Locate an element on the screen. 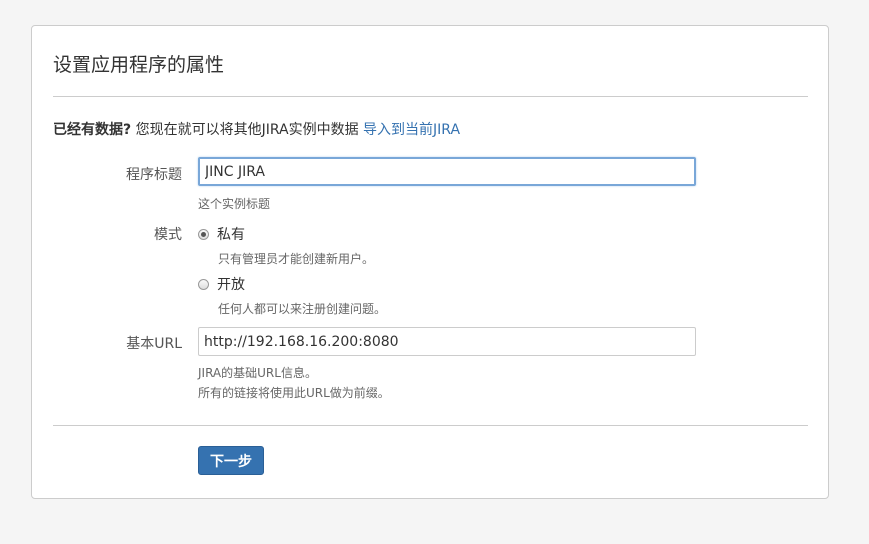  app-title-input is located at coordinates (447, 171).